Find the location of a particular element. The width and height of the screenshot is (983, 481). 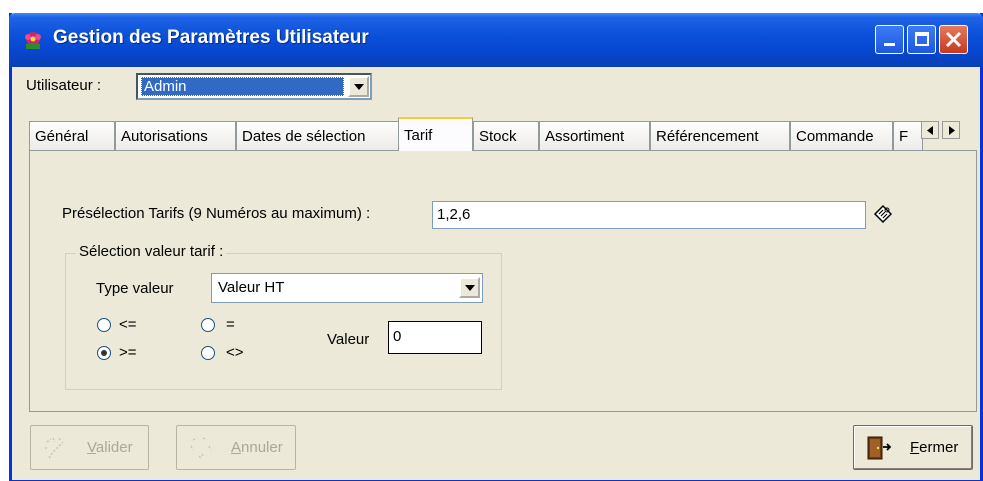

type-valeur-label: Type valeur is located at coordinates (135, 288).